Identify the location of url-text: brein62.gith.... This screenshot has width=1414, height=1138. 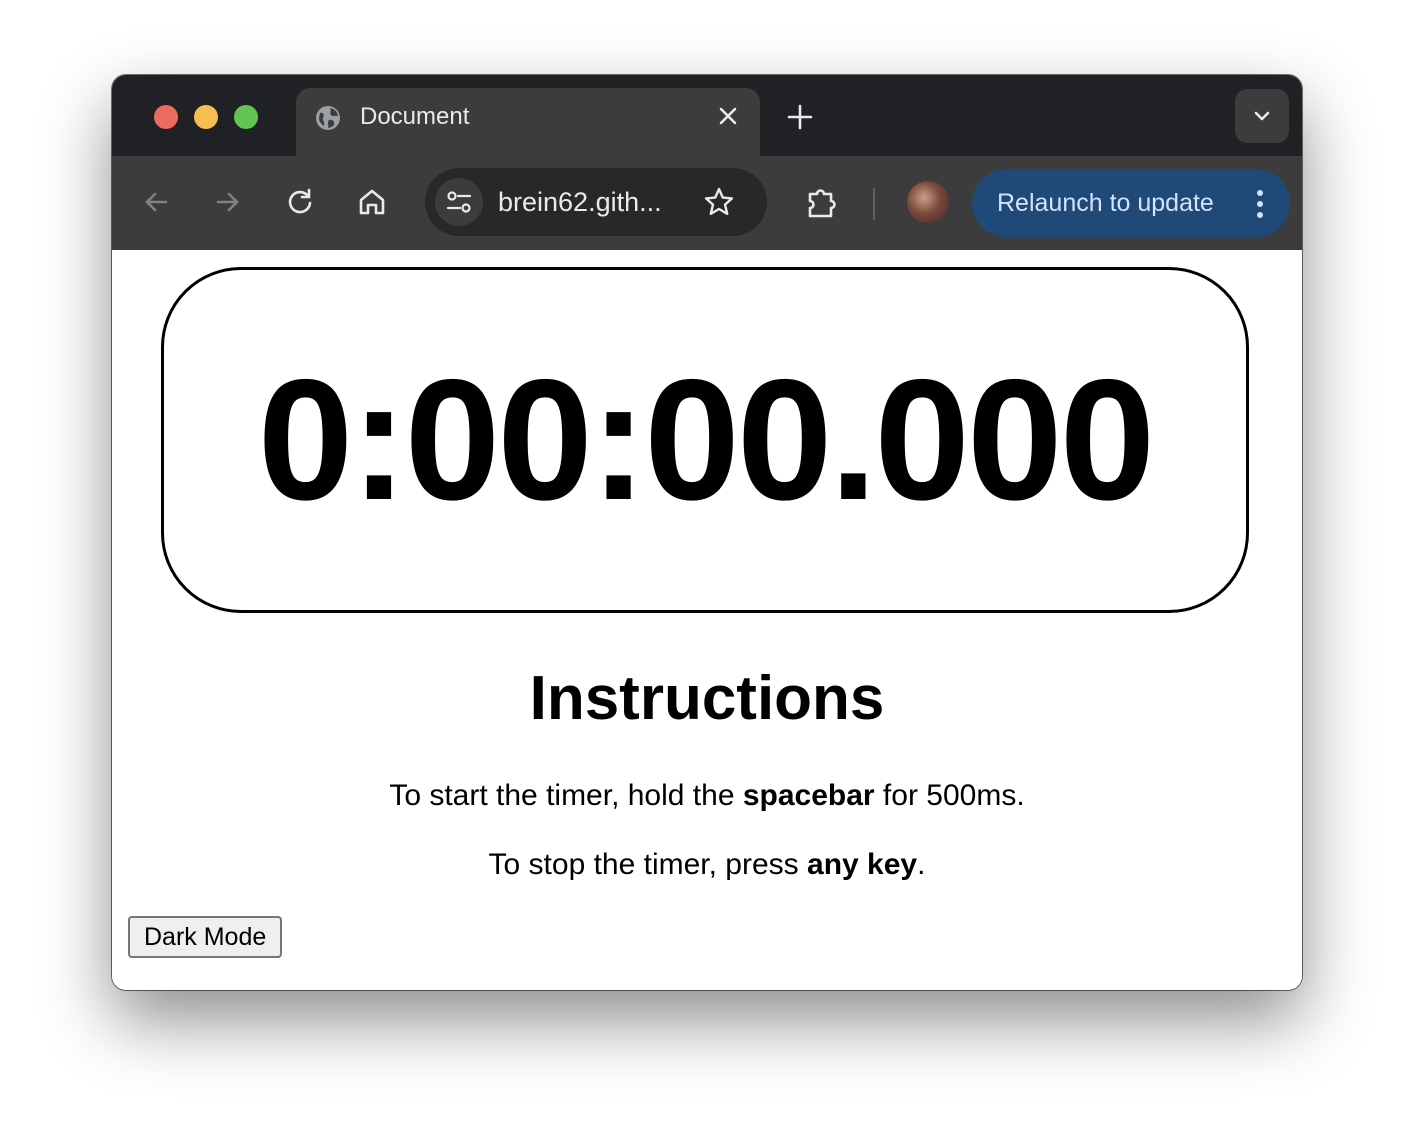
(580, 202).